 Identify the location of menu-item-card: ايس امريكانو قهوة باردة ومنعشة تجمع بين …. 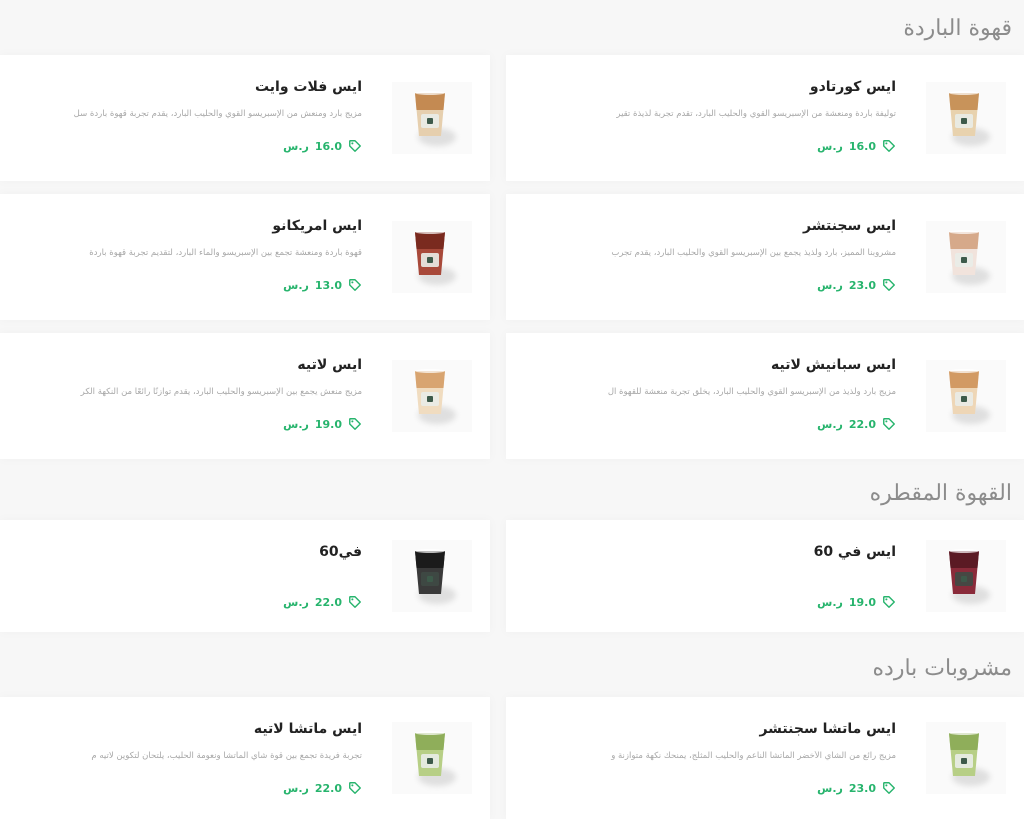
(245, 257).